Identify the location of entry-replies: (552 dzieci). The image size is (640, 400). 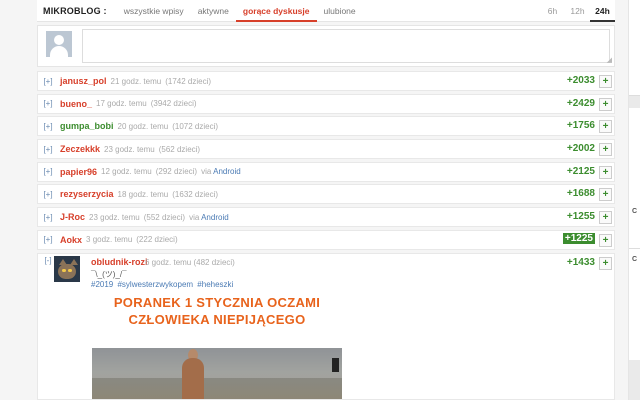
(164, 217).